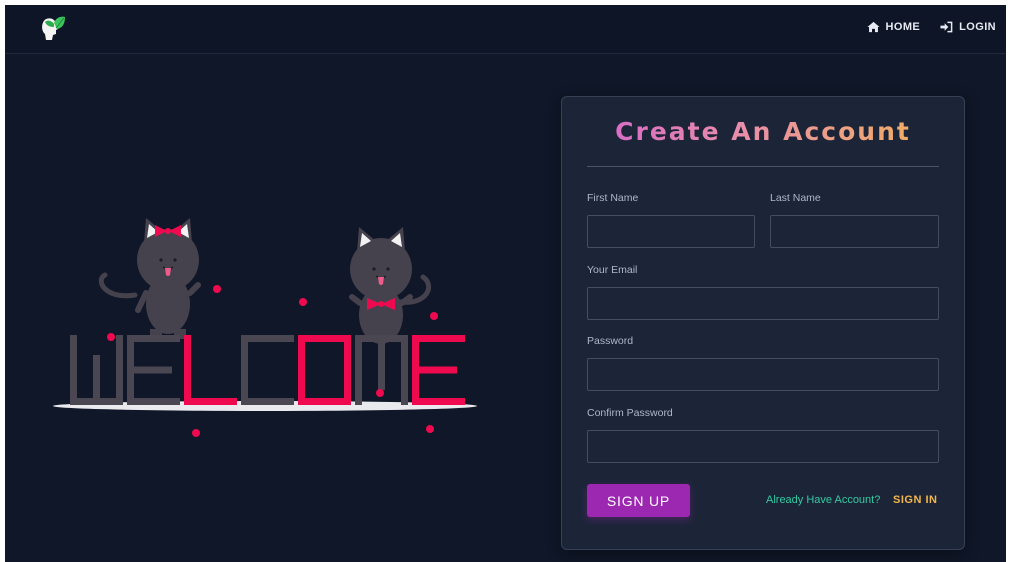 This screenshot has width=1011, height=562. What do you see at coordinates (763, 446) in the screenshot?
I see `confirm-password-input` at bounding box center [763, 446].